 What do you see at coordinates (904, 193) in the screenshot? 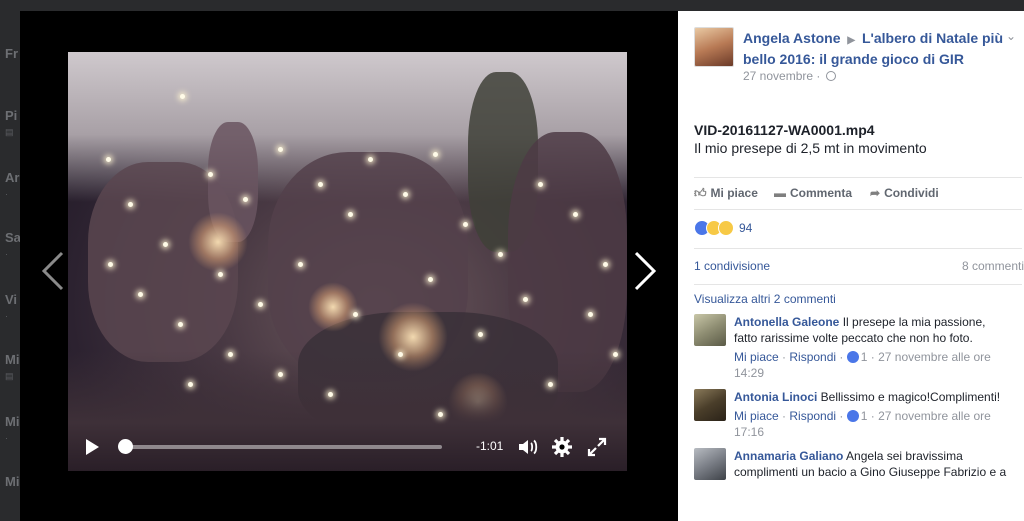
I see `share-button: ➦ Condividi` at bounding box center [904, 193].